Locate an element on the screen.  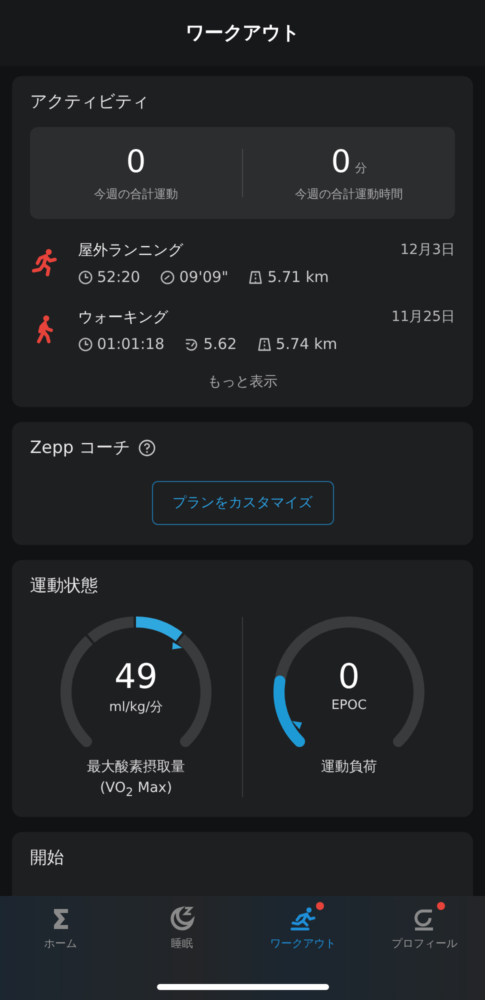
stat-value: 01:01:18 is located at coordinates (130, 344).